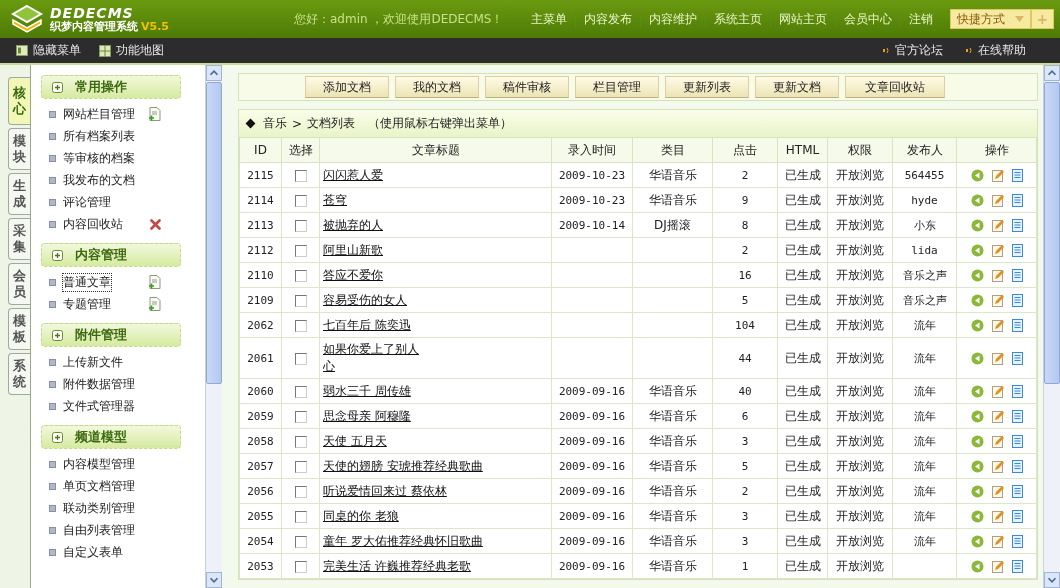  I want to click on nav-link: 内容发布, so click(608, 19).